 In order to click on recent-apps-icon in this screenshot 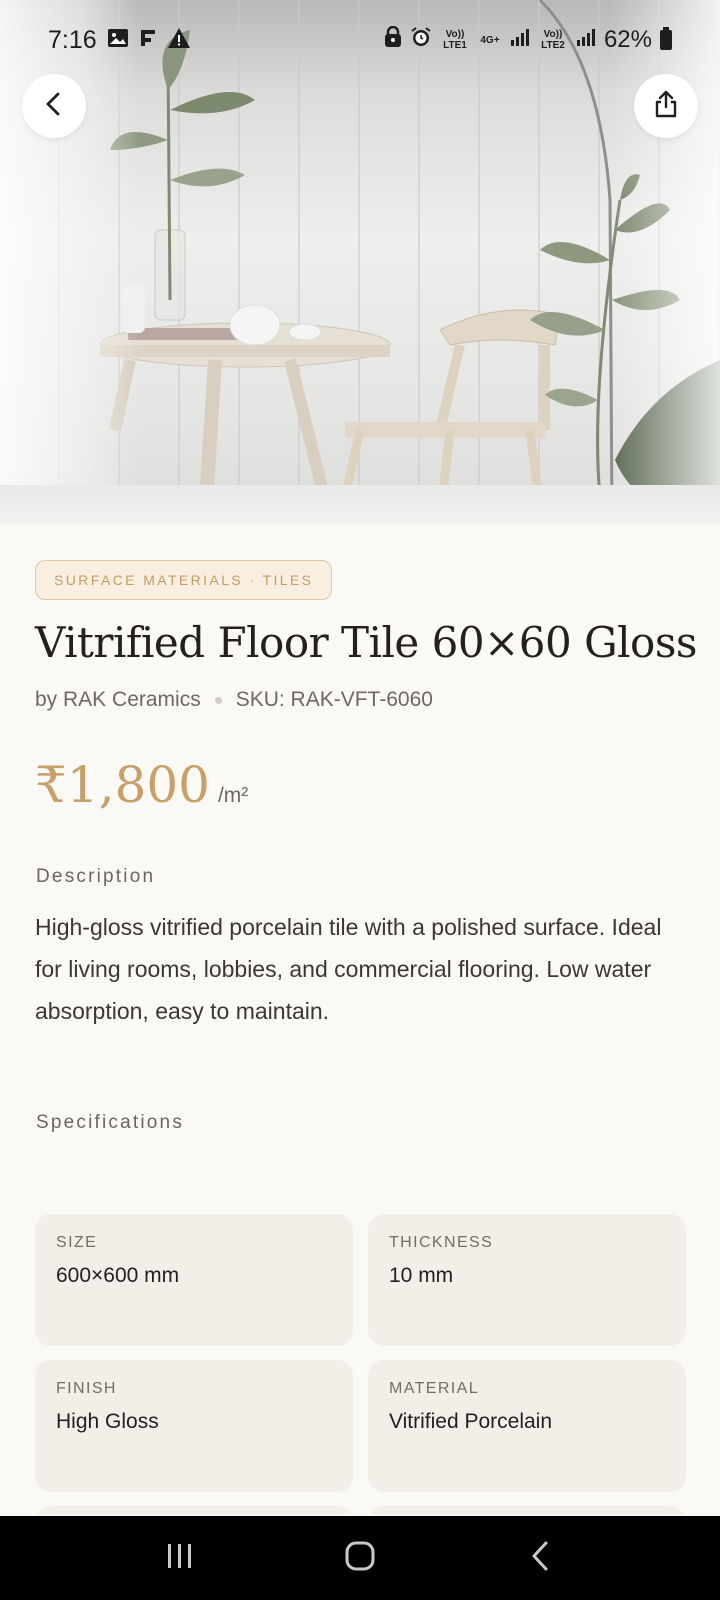, I will do `click(180, 1558)`.